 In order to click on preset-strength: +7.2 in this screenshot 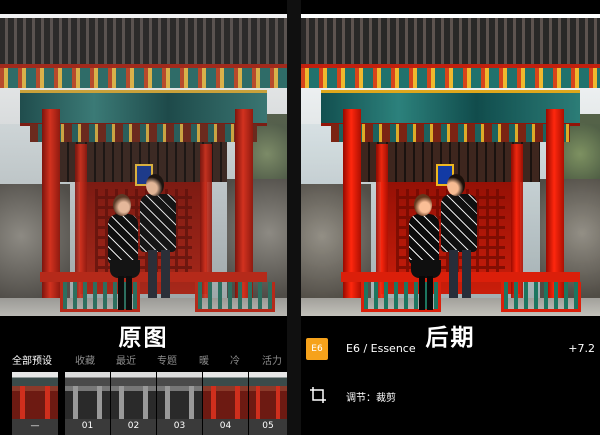, I will do `click(581, 348)`.